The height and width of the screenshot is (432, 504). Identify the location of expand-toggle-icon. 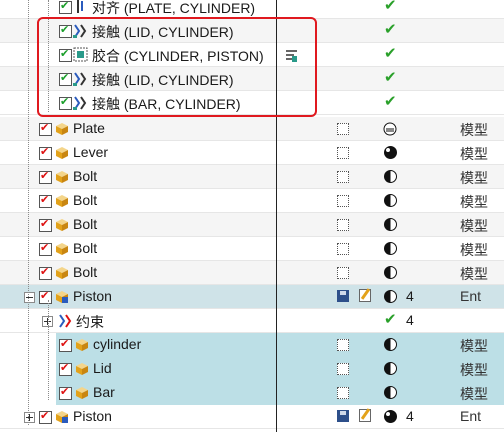
(29, 417).